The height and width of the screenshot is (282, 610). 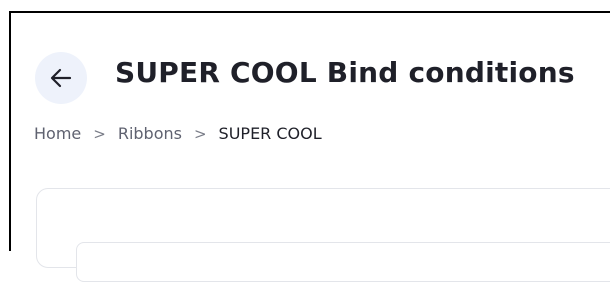 I want to click on breadcrumb-ribbons: Ribbons, so click(x=150, y=133).